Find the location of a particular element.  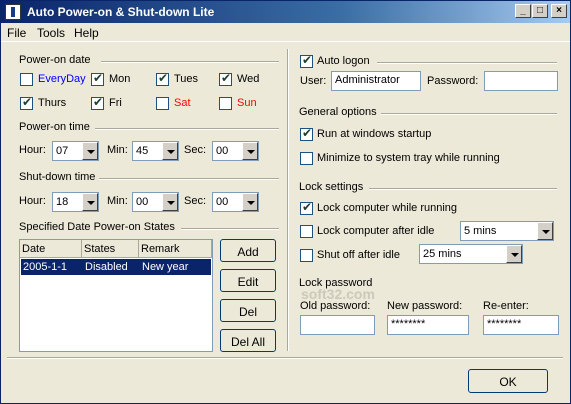

shut-down-time-heading: Shut-down time is located at coordinates (57, 177).